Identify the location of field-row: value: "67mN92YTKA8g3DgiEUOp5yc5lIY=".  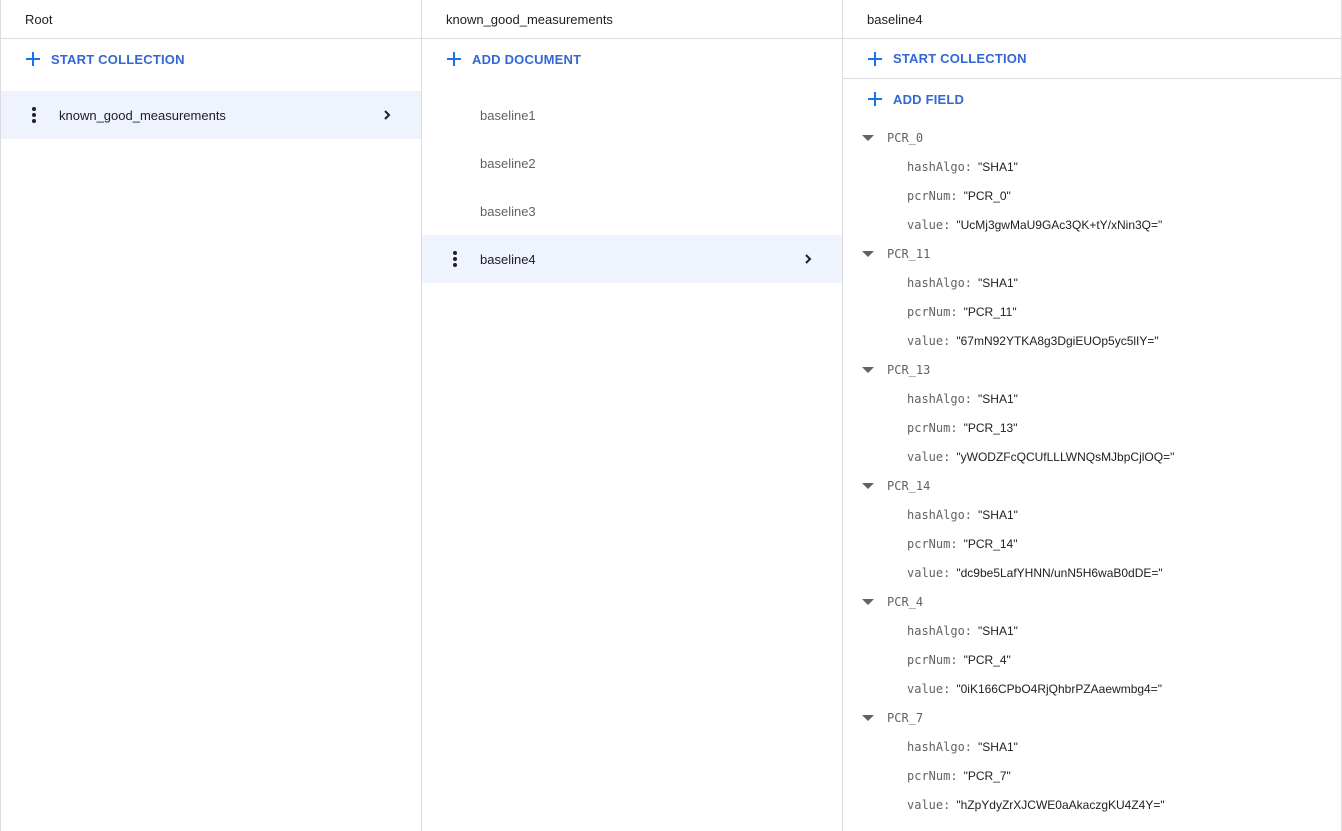
(1092, 340).